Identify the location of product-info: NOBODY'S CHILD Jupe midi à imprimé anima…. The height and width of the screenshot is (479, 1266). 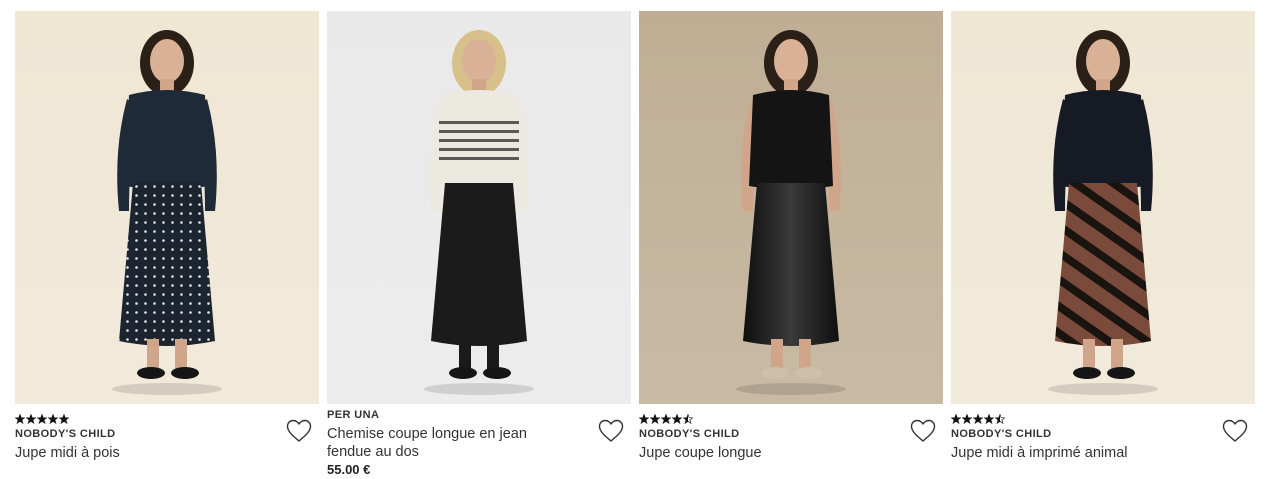
(1103, 441).